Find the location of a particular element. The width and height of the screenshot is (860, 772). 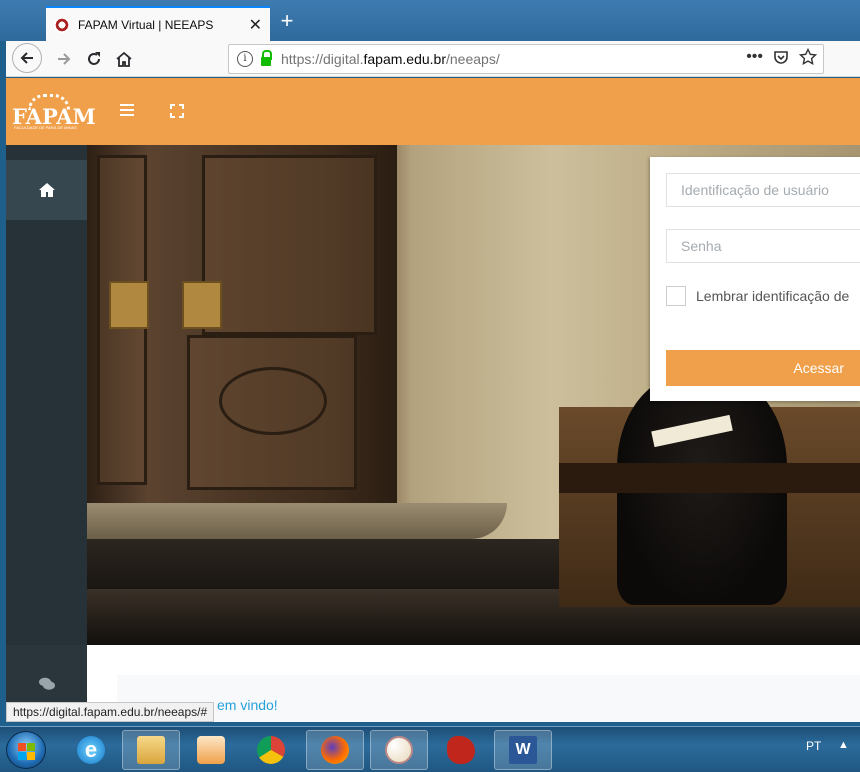

fapam-favicon-icon is located at coordinates (62, 24).